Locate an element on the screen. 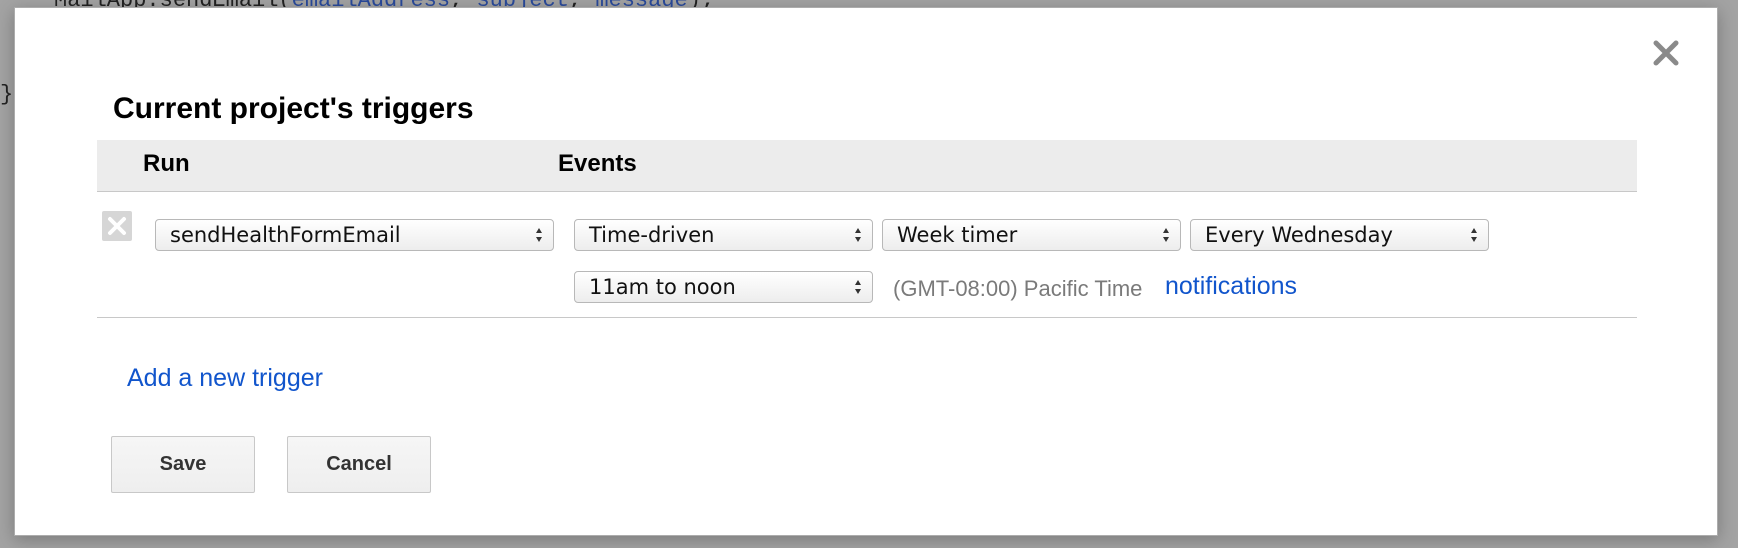 This screenshot has width=1738, height=548. event-source-value: Time-driven is located at coordinates (652, 235).